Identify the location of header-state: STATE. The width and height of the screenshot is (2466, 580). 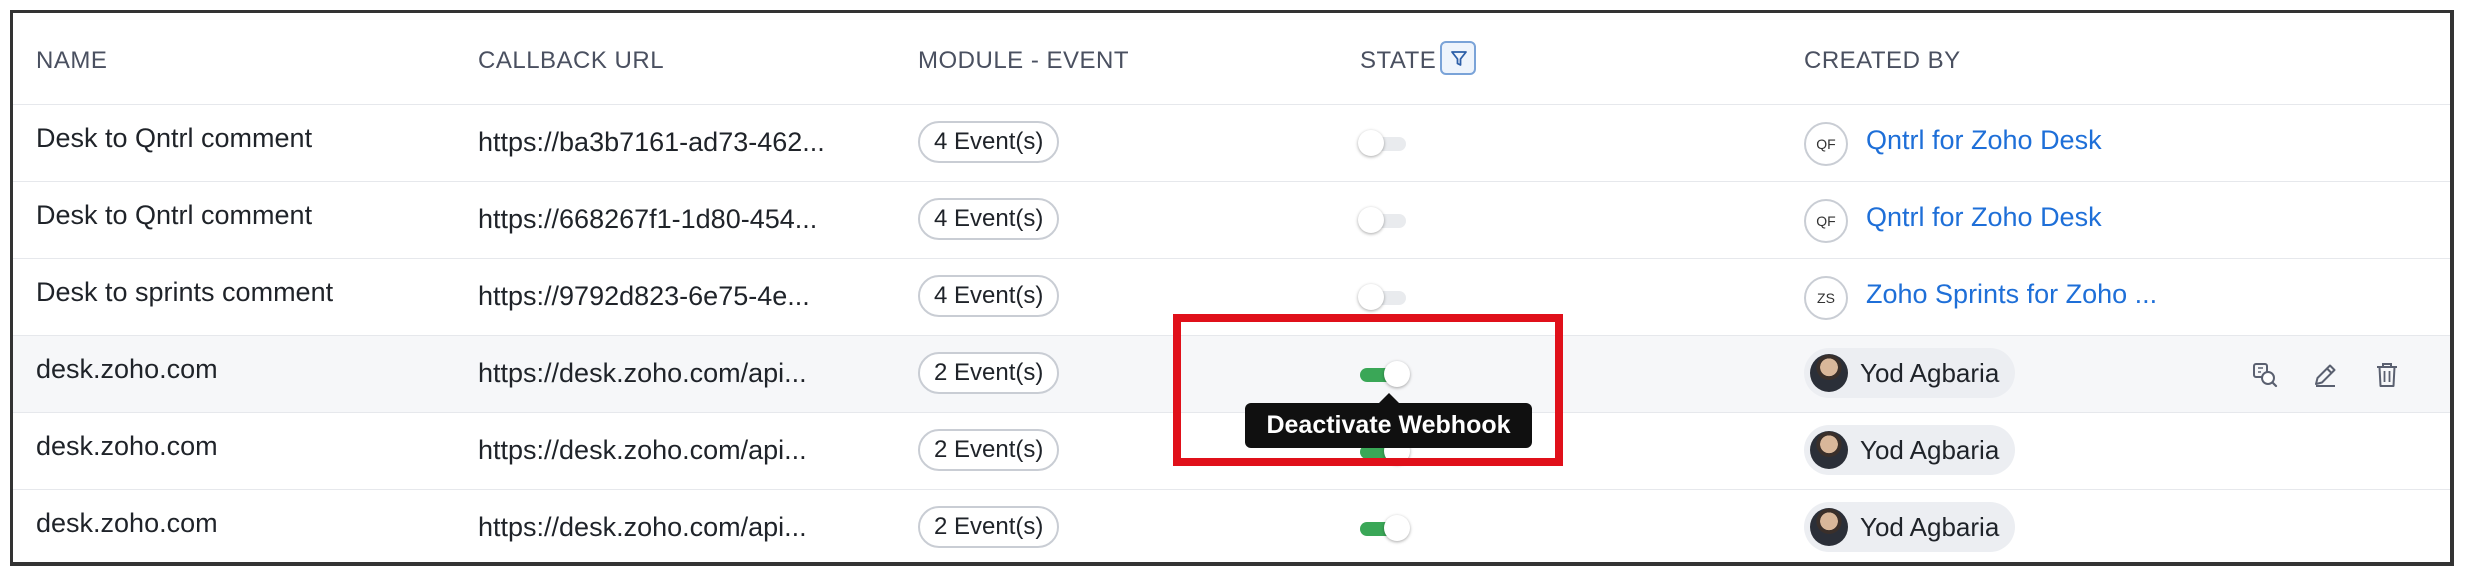
(1398, 61).